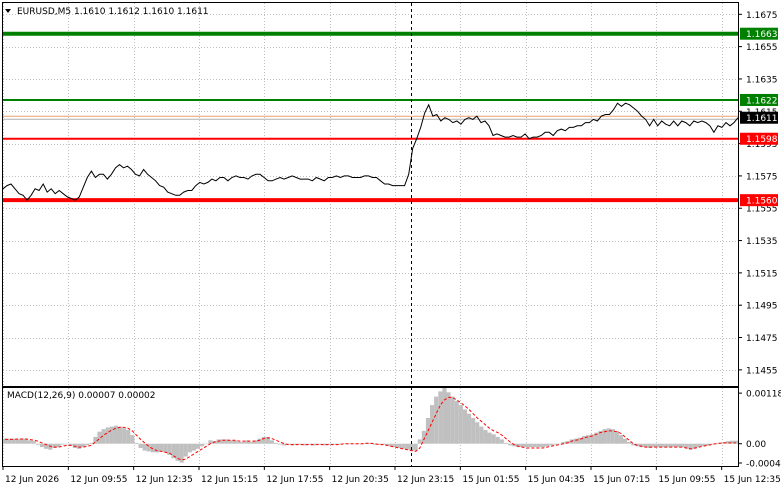 The width and height of the screenshot is (781, 493). What do you see at coordinates (762, 119) in the screenshot?
I see `current-price-label: 1.1611` at bounding box center [762, 119].